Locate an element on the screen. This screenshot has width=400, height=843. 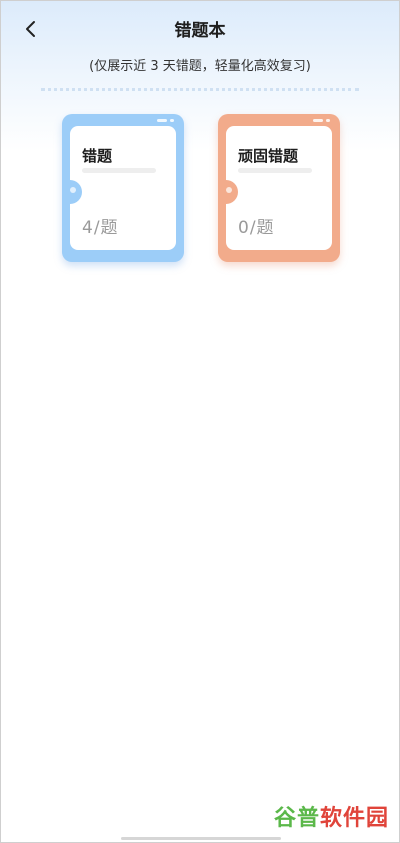
page-subtitle: (仅展示近 3 天错题，轻量化高效复习) is located at coordinates (200, 66).